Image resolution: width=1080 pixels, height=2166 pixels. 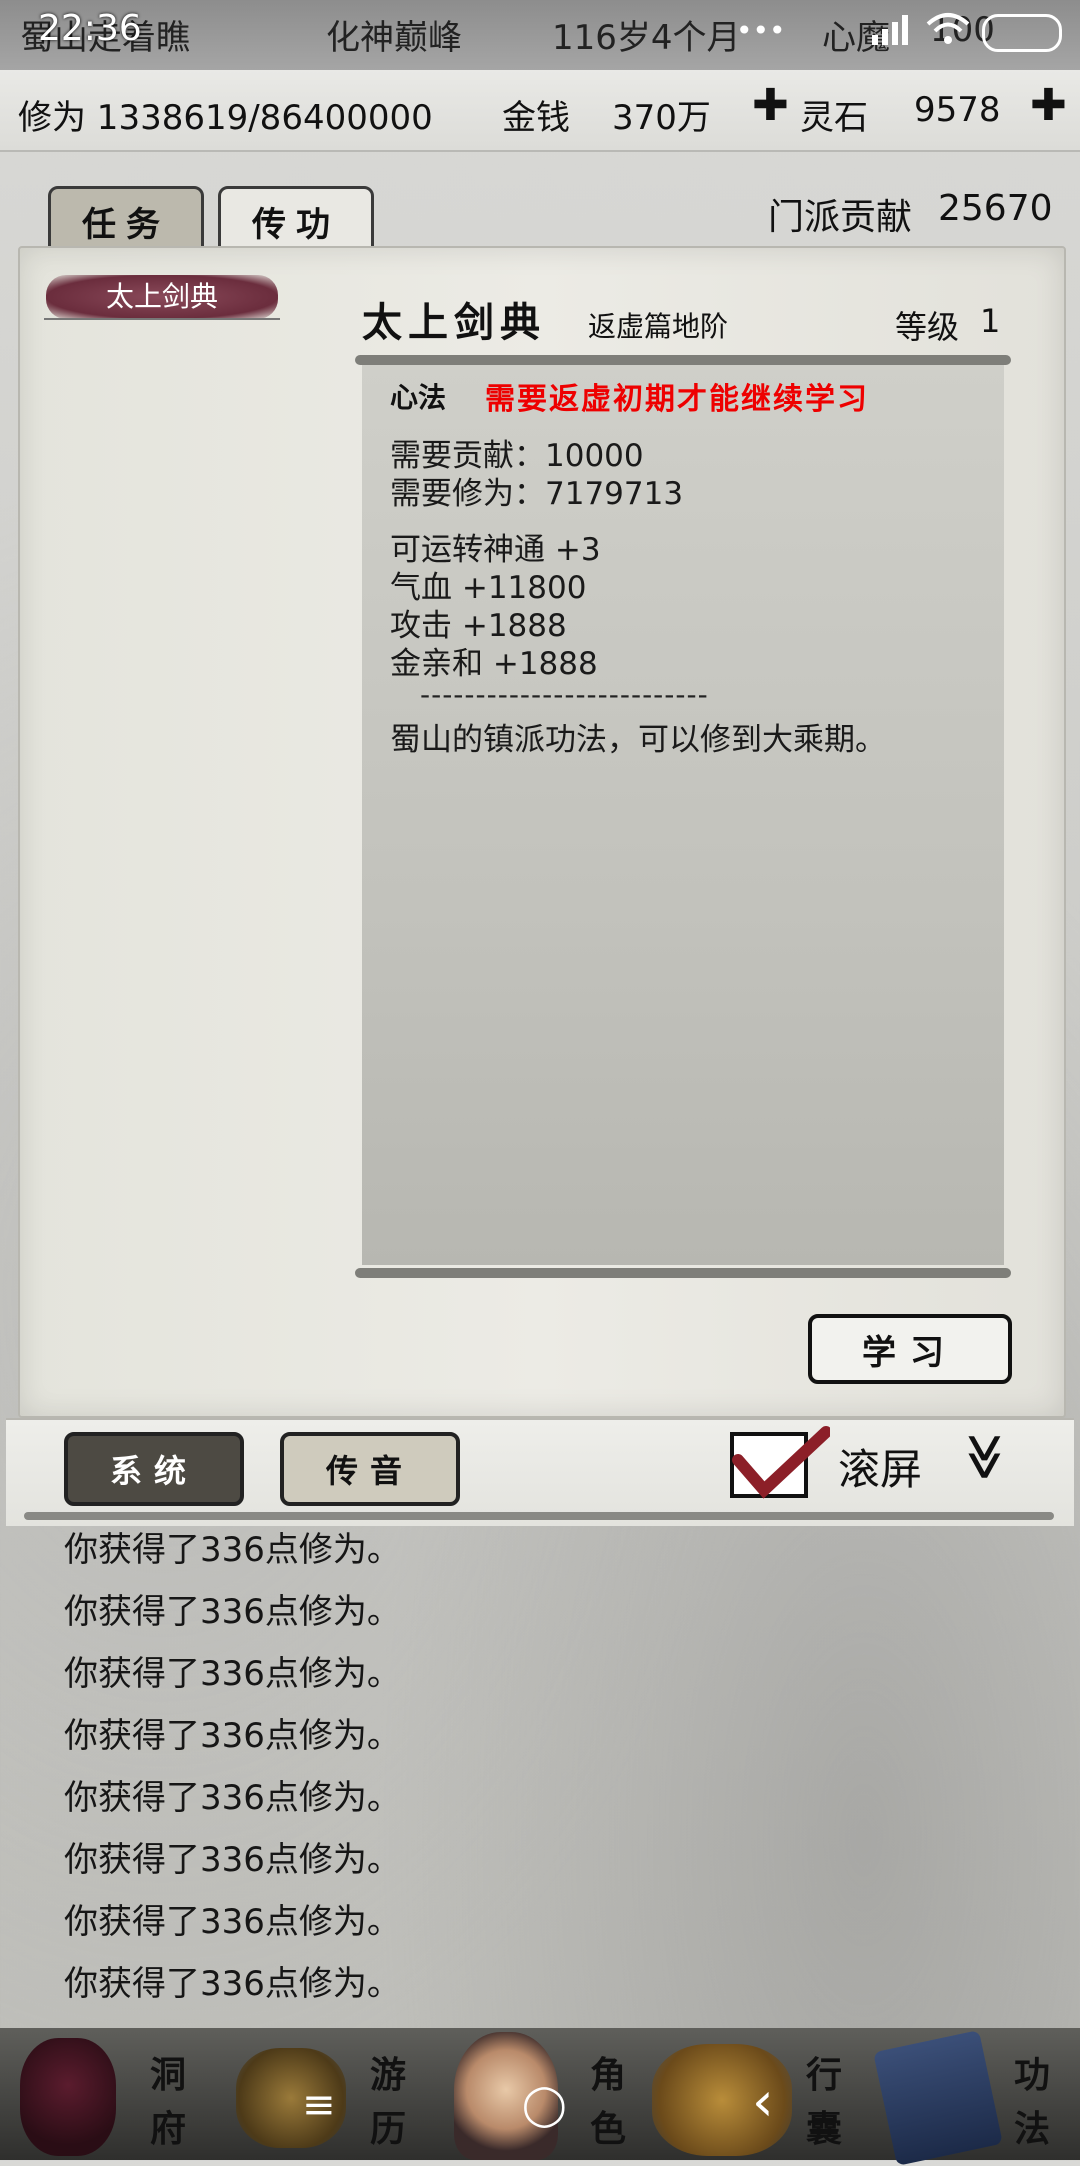 I want to click on scroll-rod-bottom, so click(x=683, y=1273).